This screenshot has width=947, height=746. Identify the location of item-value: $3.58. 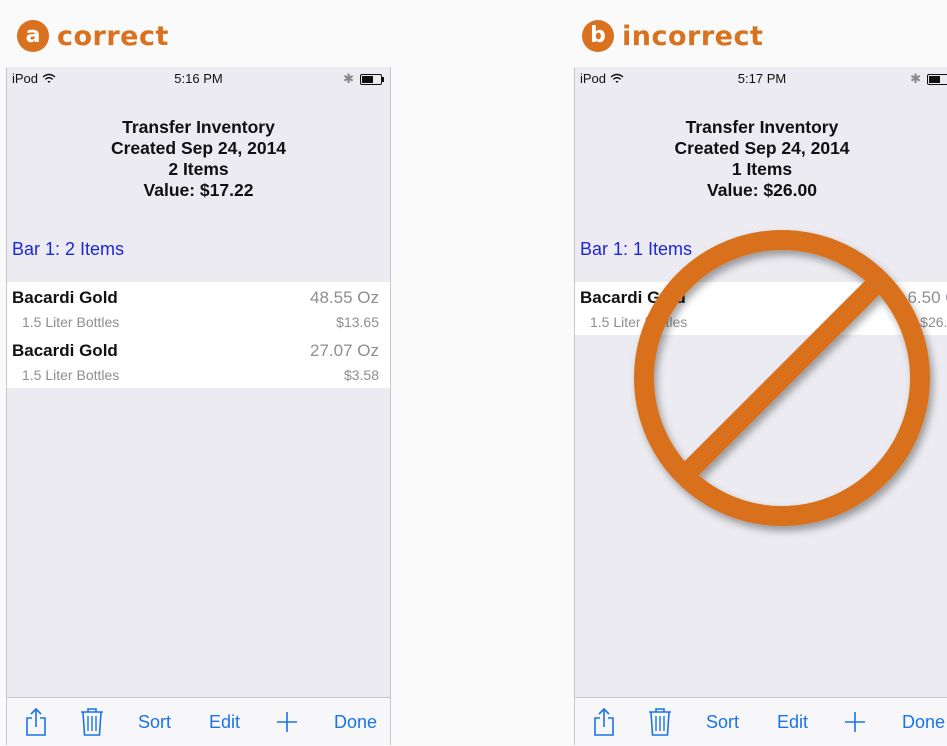
(361, 375).